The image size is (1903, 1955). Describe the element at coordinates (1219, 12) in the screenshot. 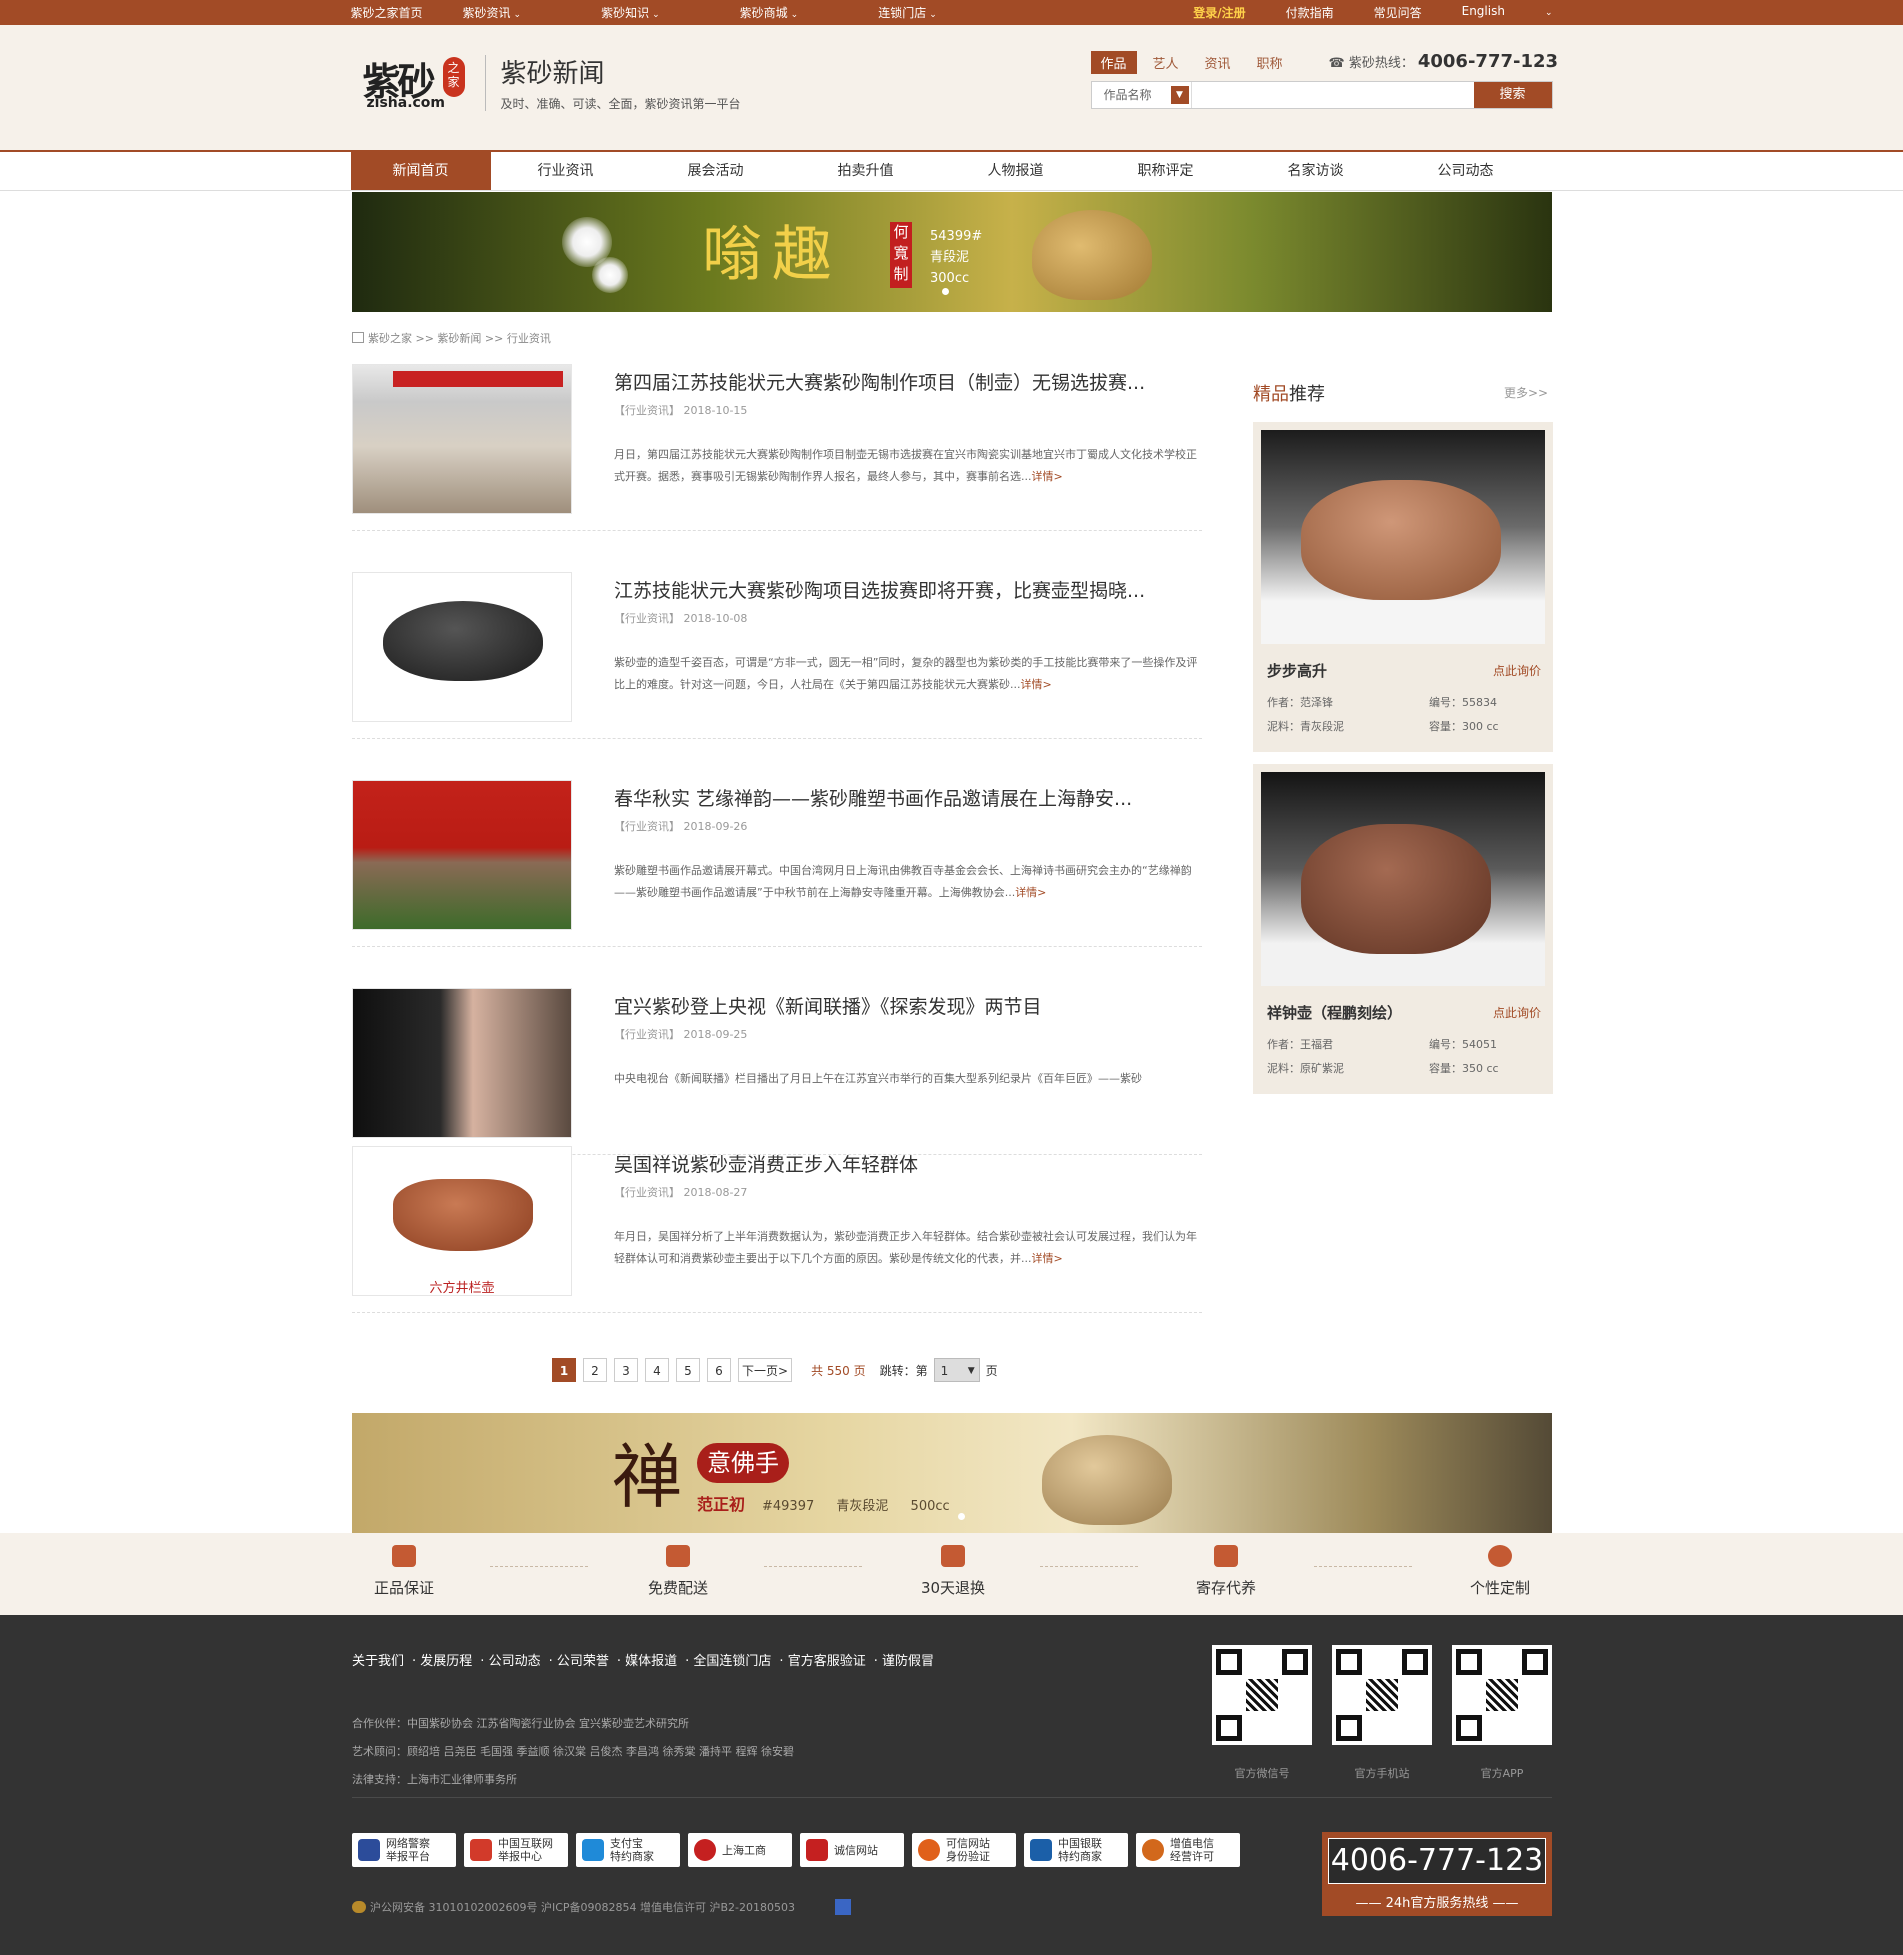

I see `login-register-link: 登录/注册` at that location.